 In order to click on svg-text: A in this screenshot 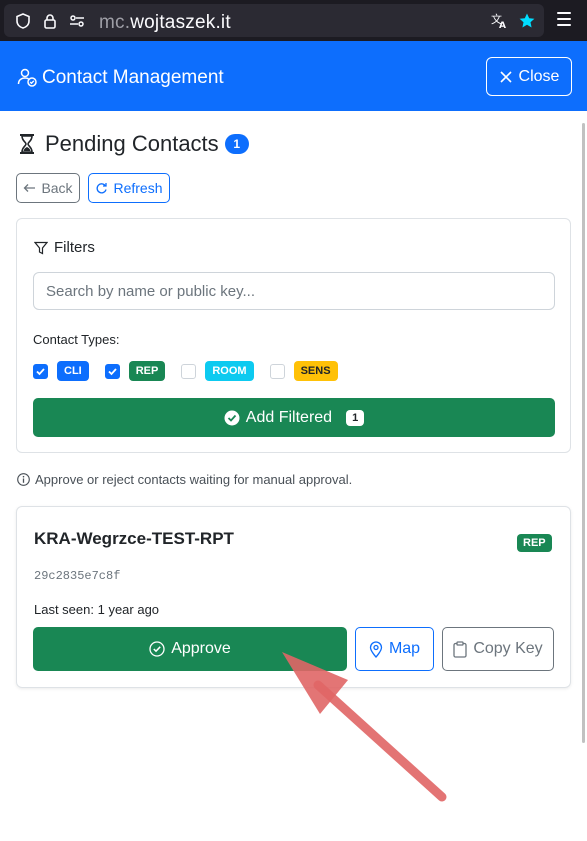, I will do `click(502, 25)`.